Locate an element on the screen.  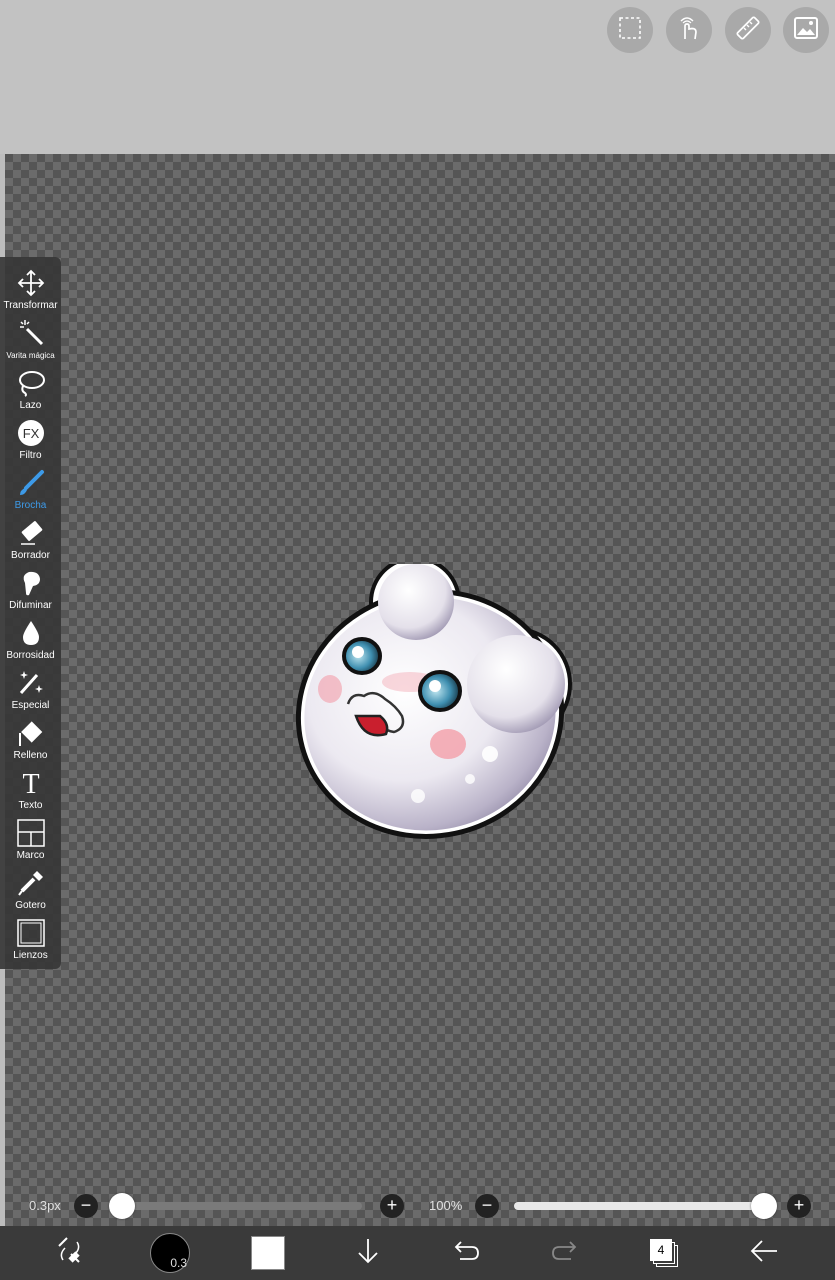
undo-icon is located at coordinates (466, 1253).